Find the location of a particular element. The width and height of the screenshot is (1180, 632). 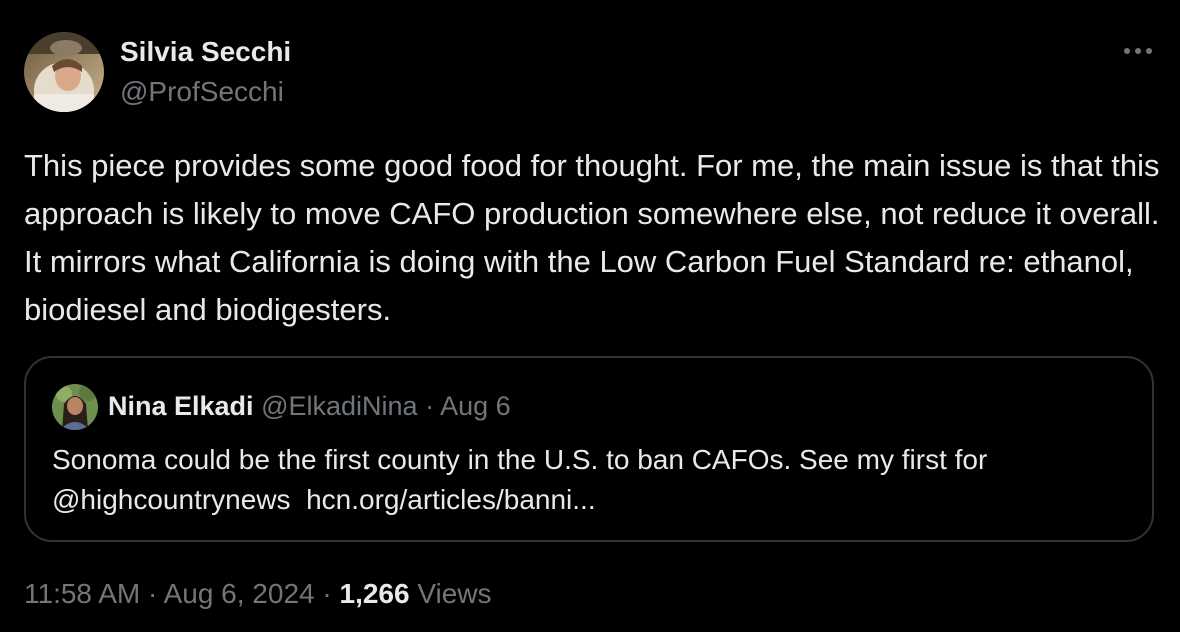

quoted-author-name: Nina Elkadi is located at coordinates (181, 406).